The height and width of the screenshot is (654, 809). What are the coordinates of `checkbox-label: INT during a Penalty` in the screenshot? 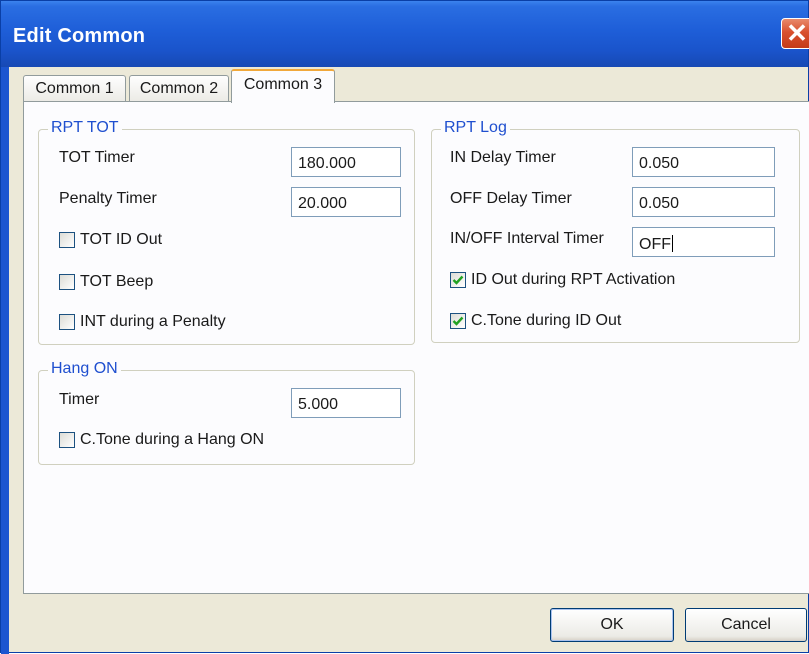 It's located at (153, 321).